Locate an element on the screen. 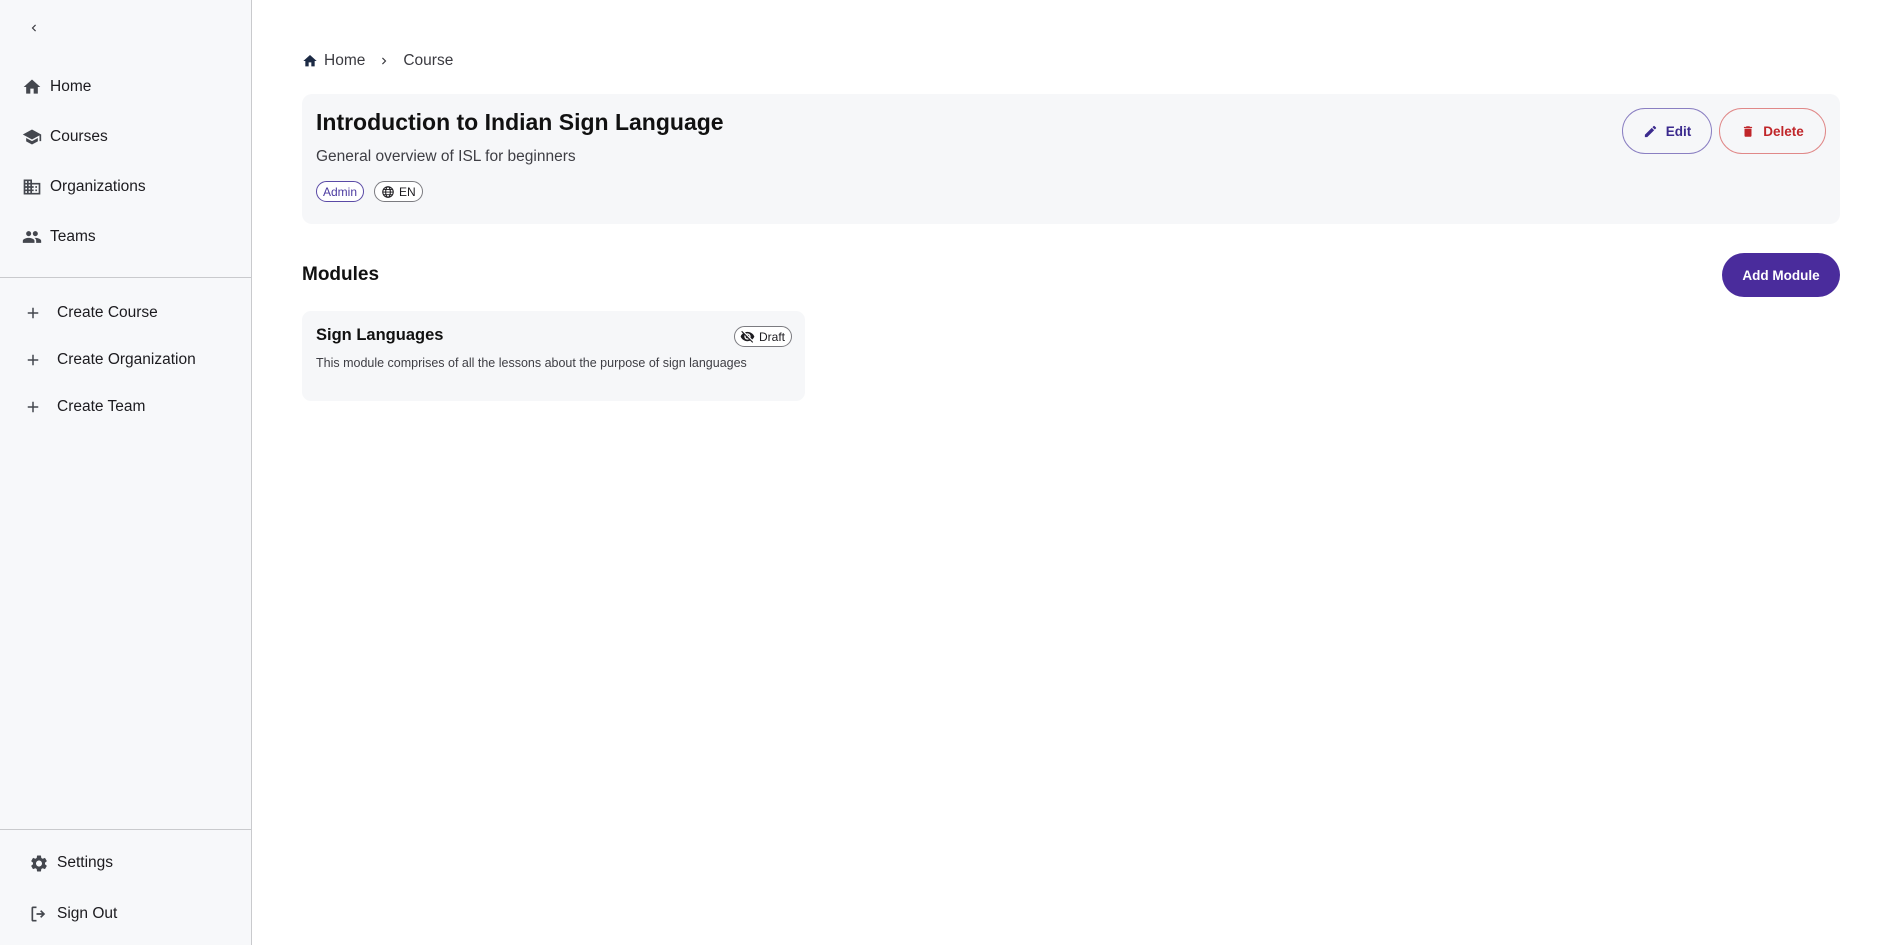 The image size is (1890, 945). eye-off-icon is located at coordinates (747, 336).